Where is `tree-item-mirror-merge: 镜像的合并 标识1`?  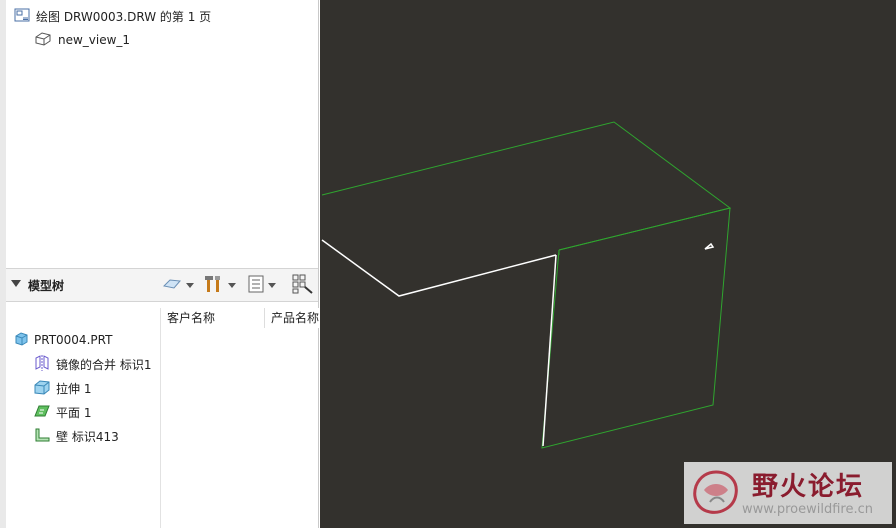
tree-item-mirror-merge: 镜像的合并 标识1 is located at coordinates (92, 364).